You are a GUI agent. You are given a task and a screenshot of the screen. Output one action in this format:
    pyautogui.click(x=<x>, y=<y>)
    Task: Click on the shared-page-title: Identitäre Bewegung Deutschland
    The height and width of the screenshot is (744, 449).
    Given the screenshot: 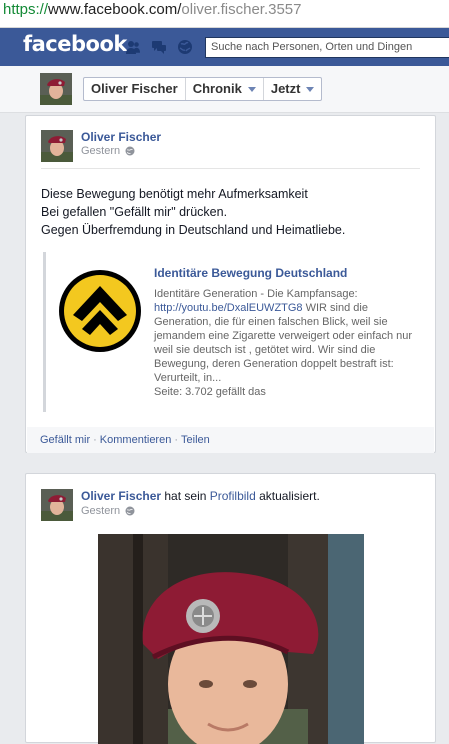 What is the action you would take?
    pyautogui.click(x=250, y=273)
    